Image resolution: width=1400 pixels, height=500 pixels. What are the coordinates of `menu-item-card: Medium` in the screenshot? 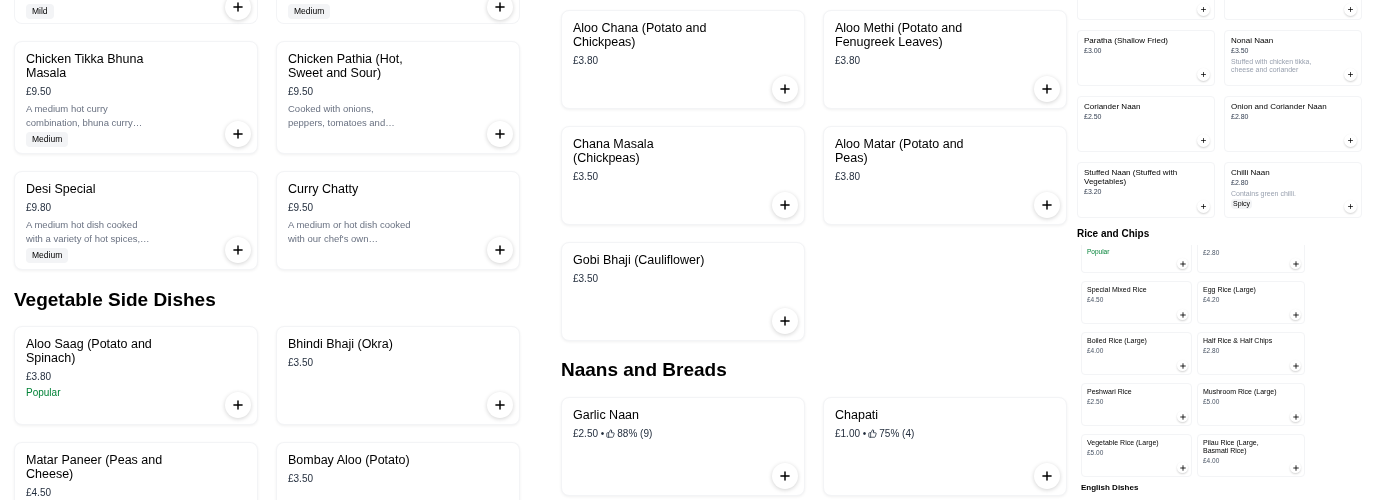 It's located at (398, 12).